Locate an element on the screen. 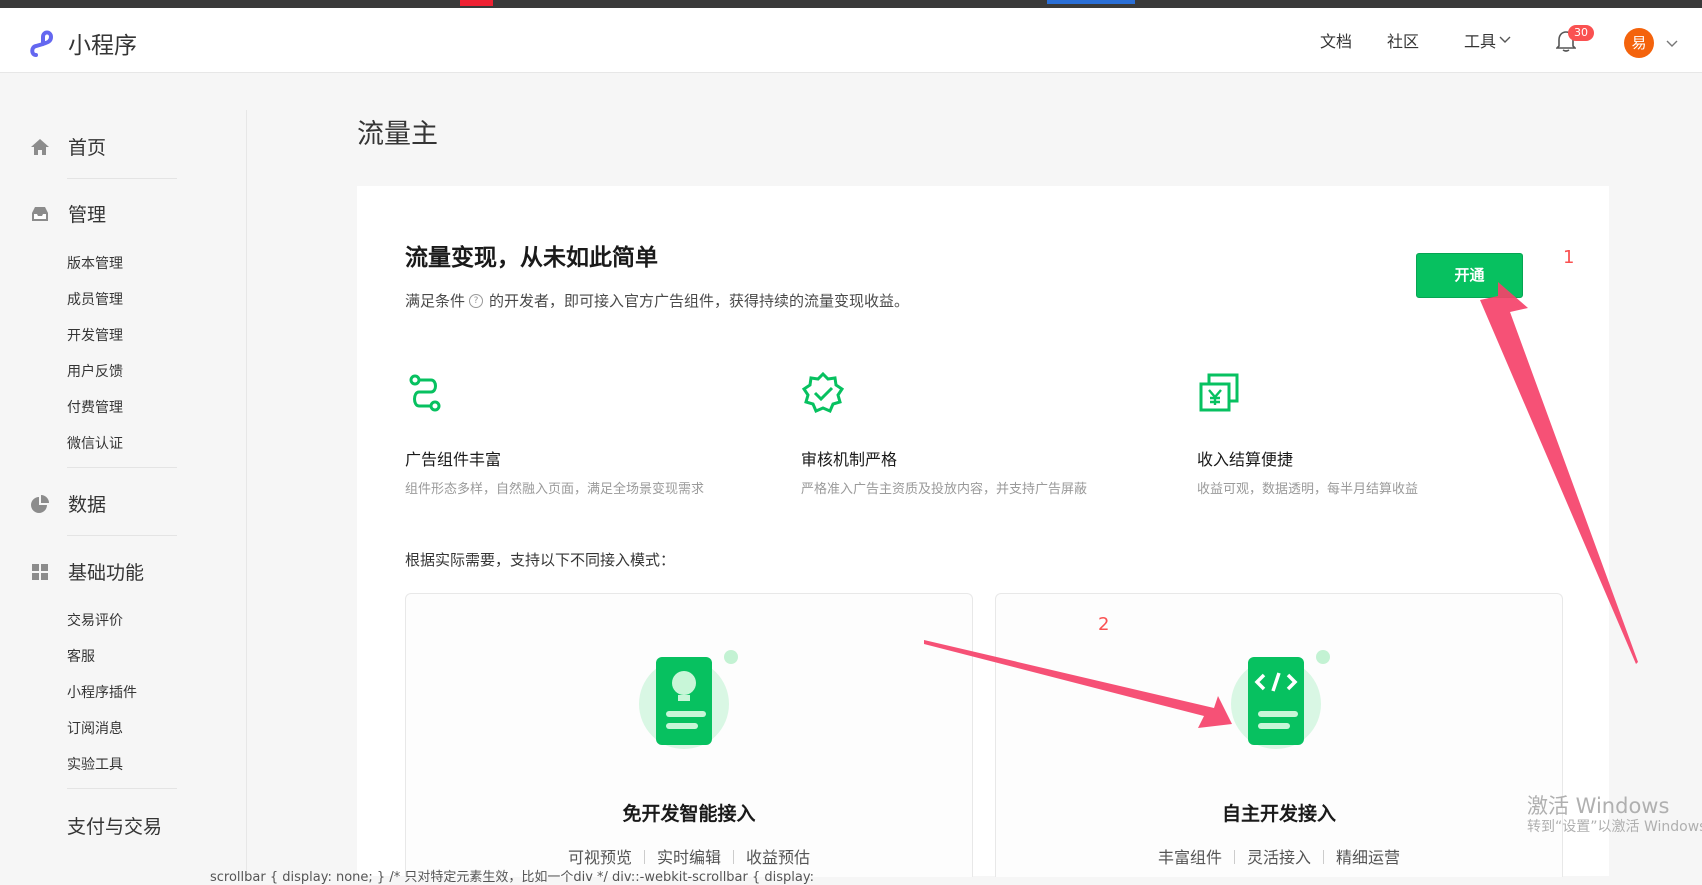  route-icon is located at coordinates (425, 393).